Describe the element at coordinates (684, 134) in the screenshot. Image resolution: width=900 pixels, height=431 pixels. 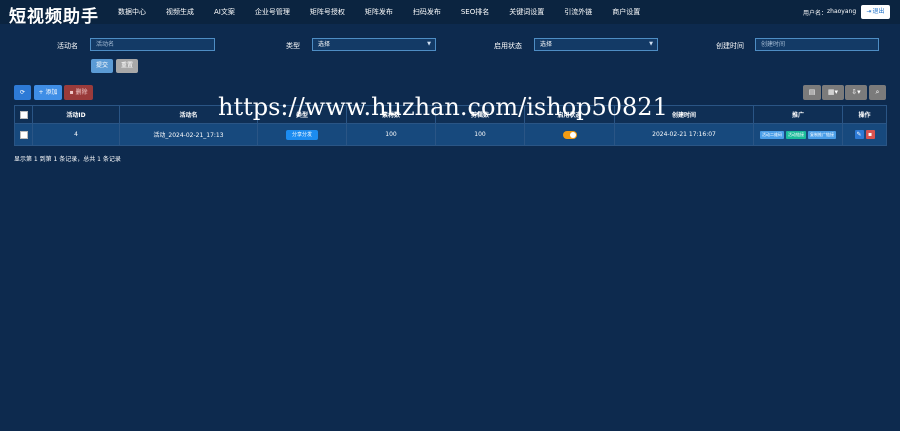
I see `cell-created: 2024-02-21 17:16:07` at that location.